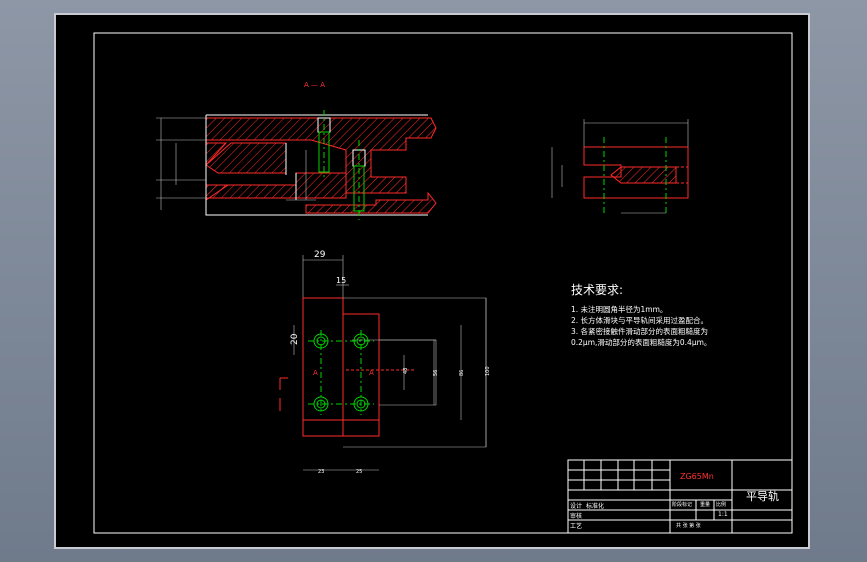  What do you see at coordinates (762, 496) in the screenshot?
I see `part-name: 平导轨` at bounding box center [762, 496].